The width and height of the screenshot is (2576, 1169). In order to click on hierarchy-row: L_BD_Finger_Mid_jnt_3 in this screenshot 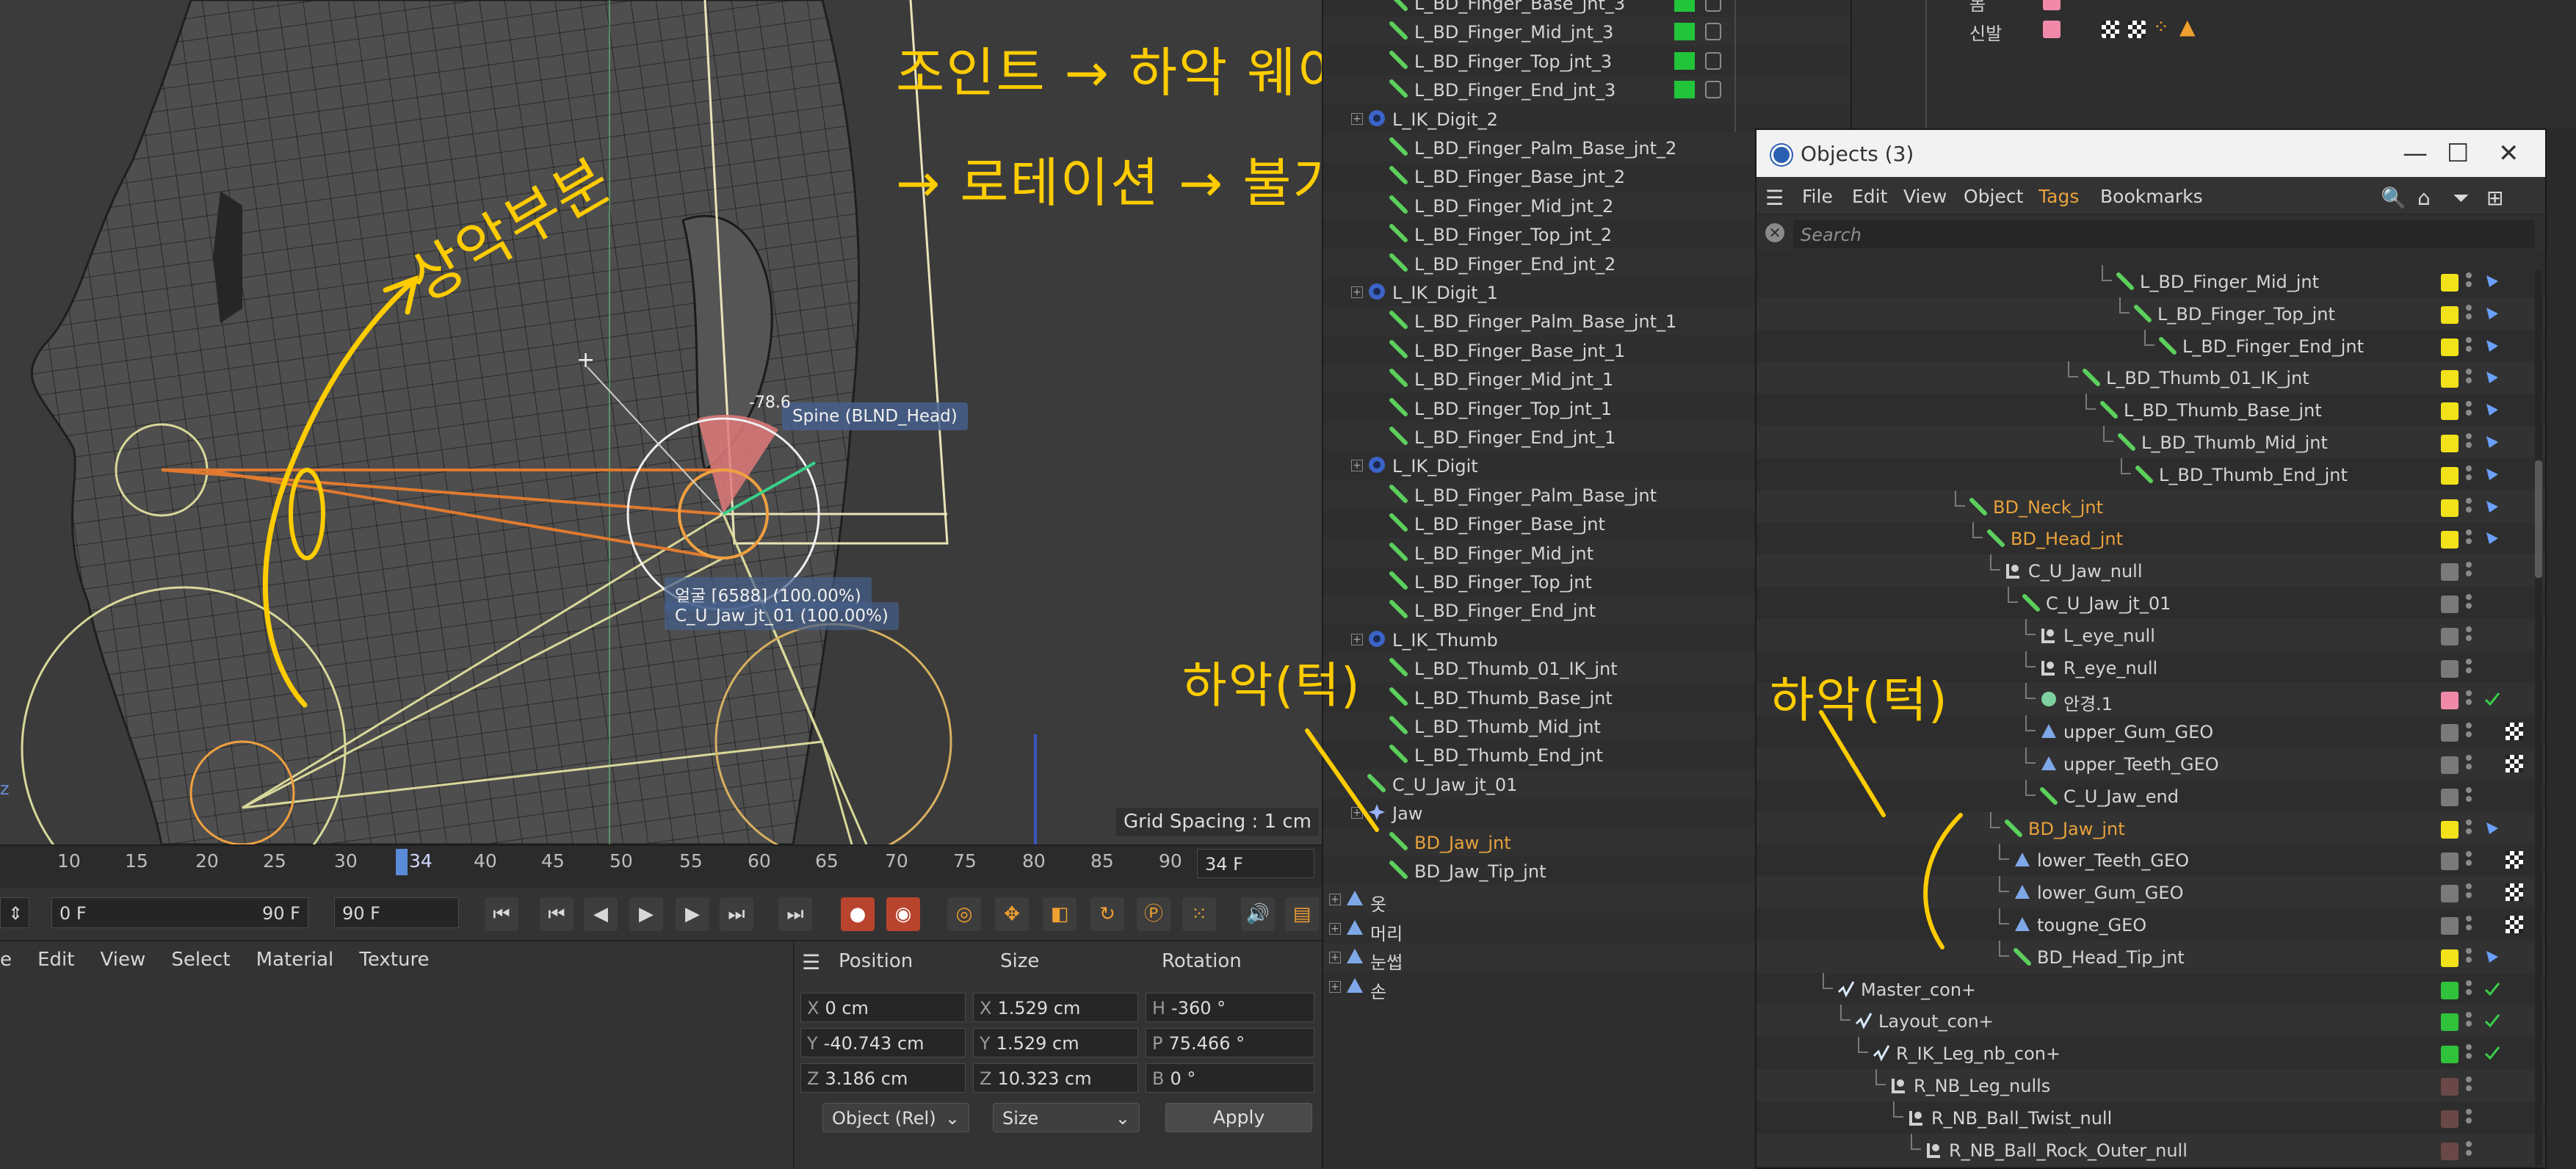, I will do `click(1586, 31)`.